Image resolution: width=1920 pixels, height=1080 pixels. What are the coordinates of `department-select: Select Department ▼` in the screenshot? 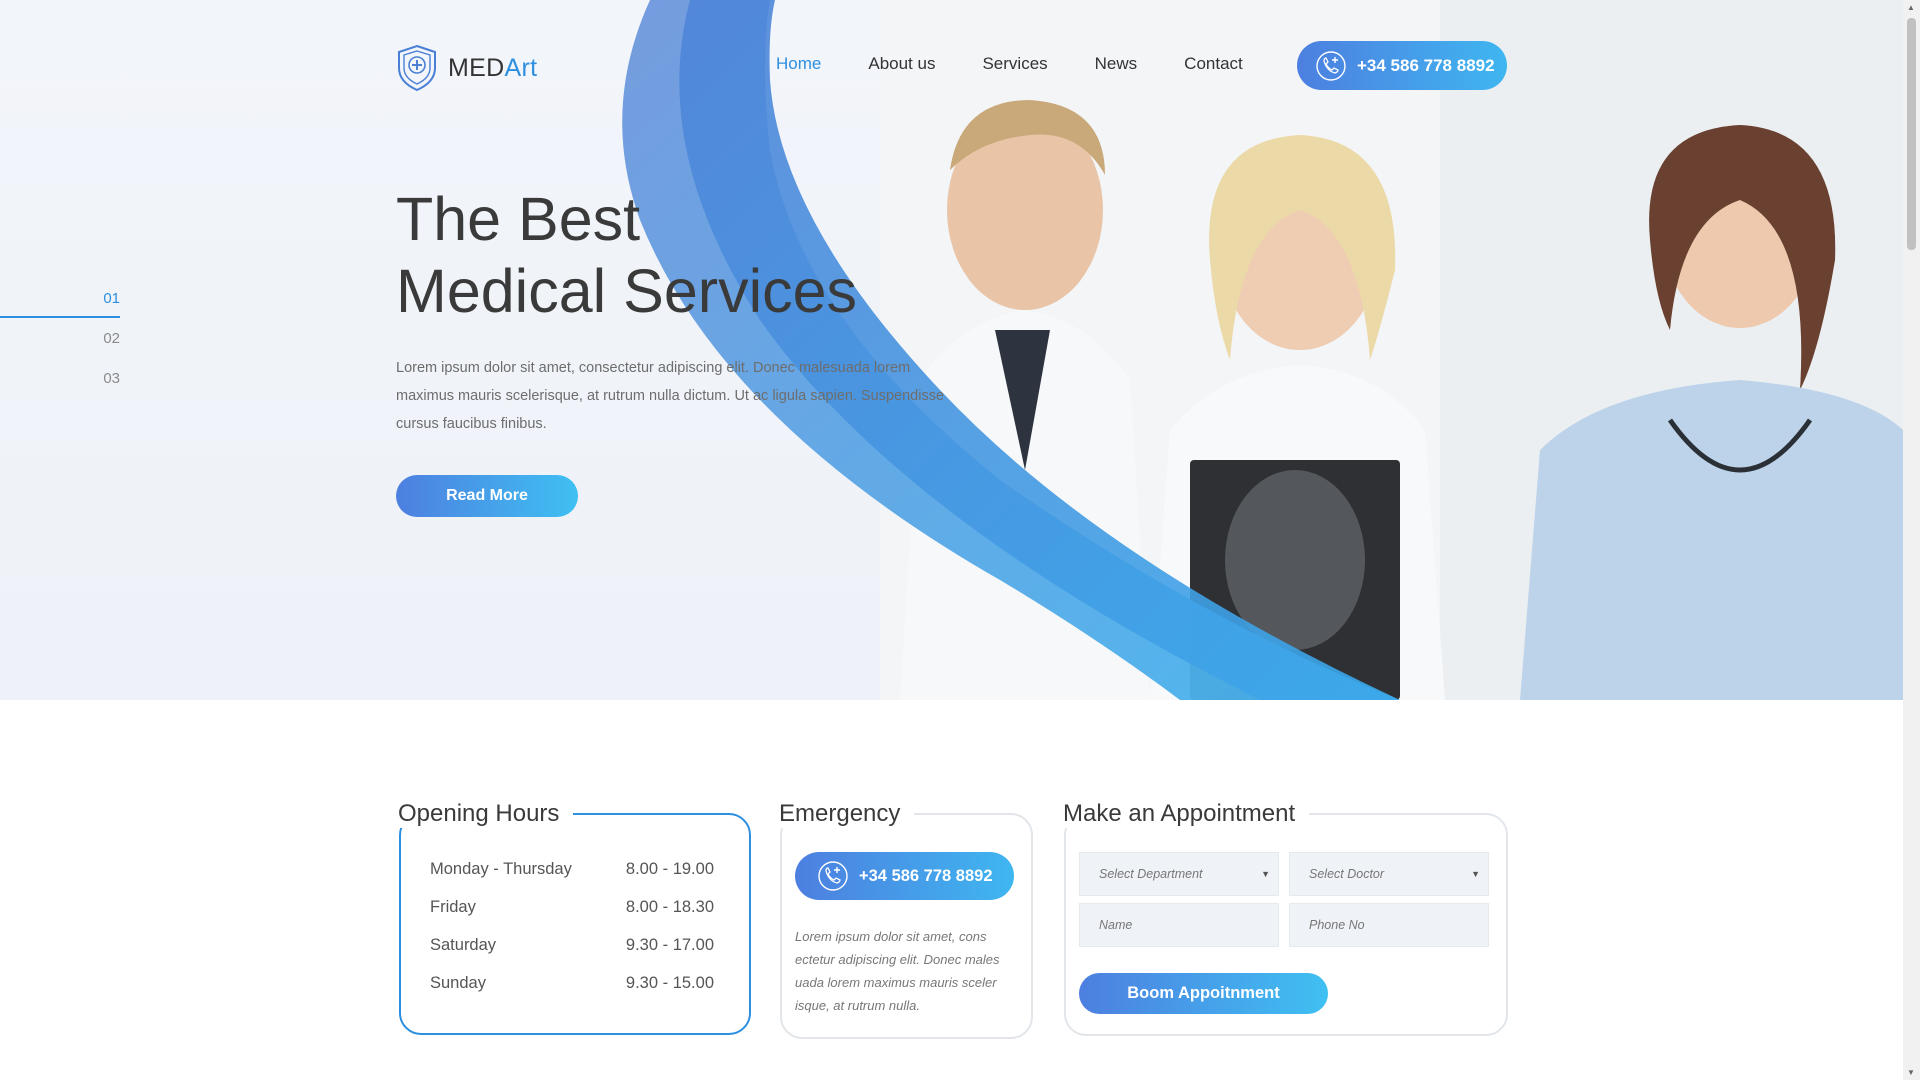 It's located at (1179, 874).